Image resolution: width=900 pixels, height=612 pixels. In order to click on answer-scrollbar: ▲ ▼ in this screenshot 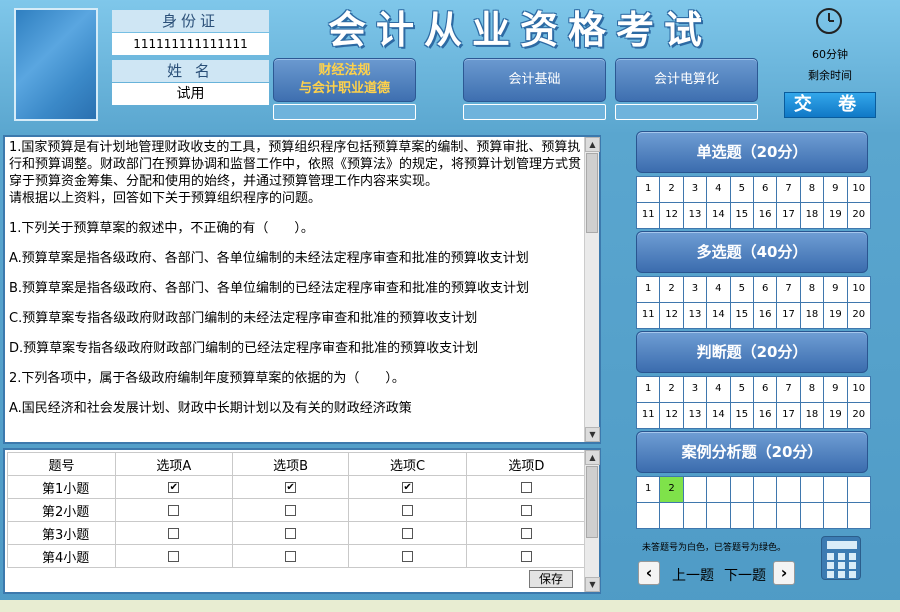, I will do `click(592, 521)`.